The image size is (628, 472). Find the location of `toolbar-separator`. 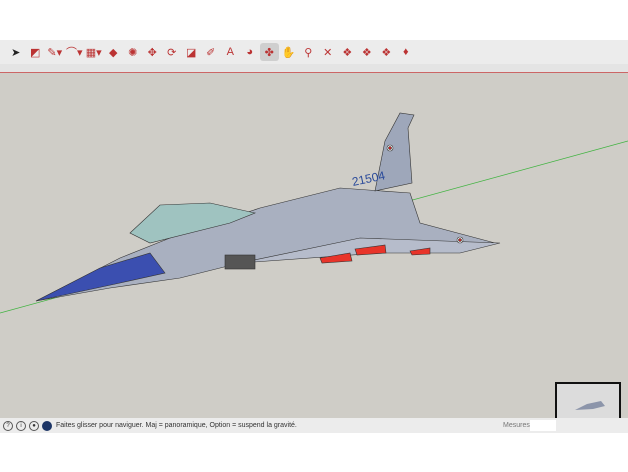

toolbar-separator is located at coordinates (314, 68).